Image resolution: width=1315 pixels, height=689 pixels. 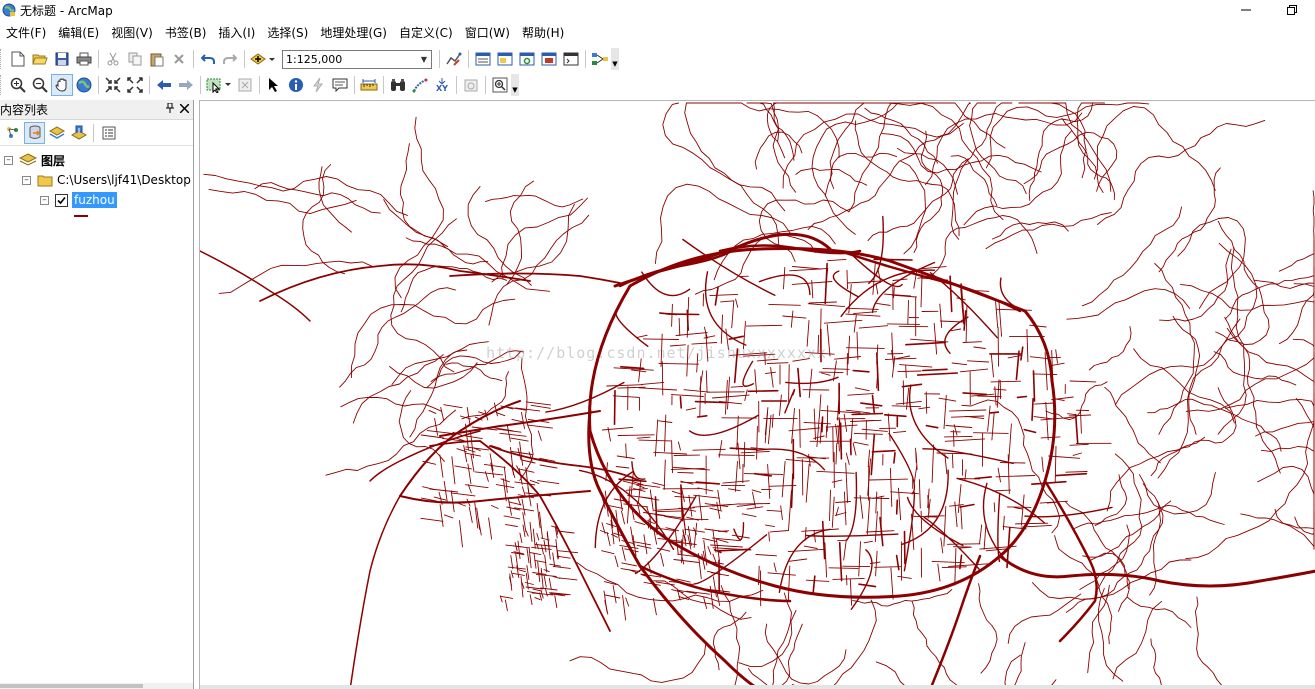 I want to click on redo-icon, so click(x=230, y=59).